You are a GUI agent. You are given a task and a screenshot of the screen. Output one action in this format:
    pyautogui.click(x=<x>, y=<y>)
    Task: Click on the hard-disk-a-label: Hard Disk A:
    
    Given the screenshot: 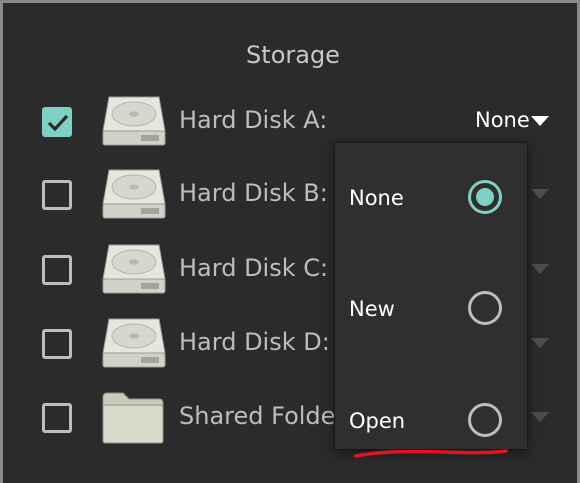 What is the action you would take?
    pyautogui.click(x=253, y=120)
    